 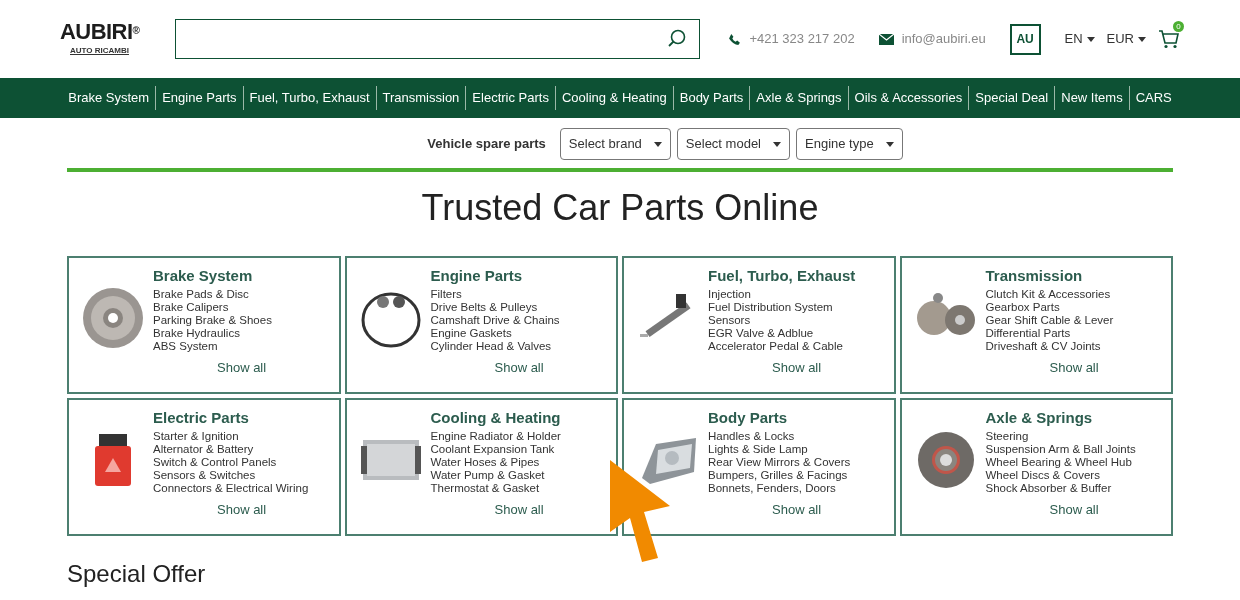 I want to click on subcategory-link: Handles & Locks, so click(x=779, y=436).